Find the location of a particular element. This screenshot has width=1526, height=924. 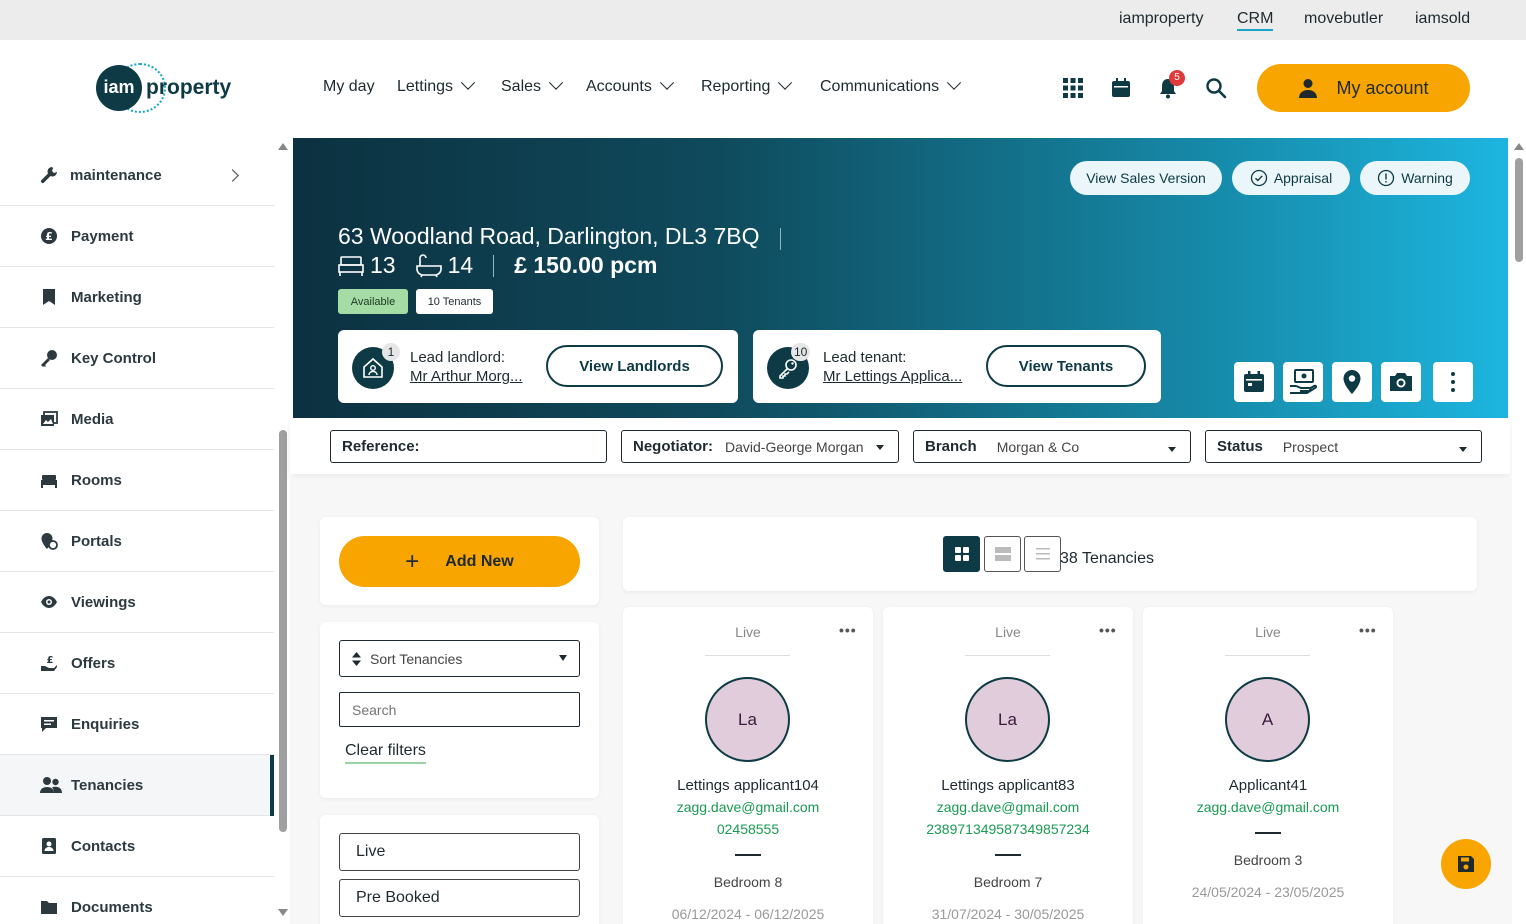

sidebar-item-documents: Documents is located at coordinates (137, 900).